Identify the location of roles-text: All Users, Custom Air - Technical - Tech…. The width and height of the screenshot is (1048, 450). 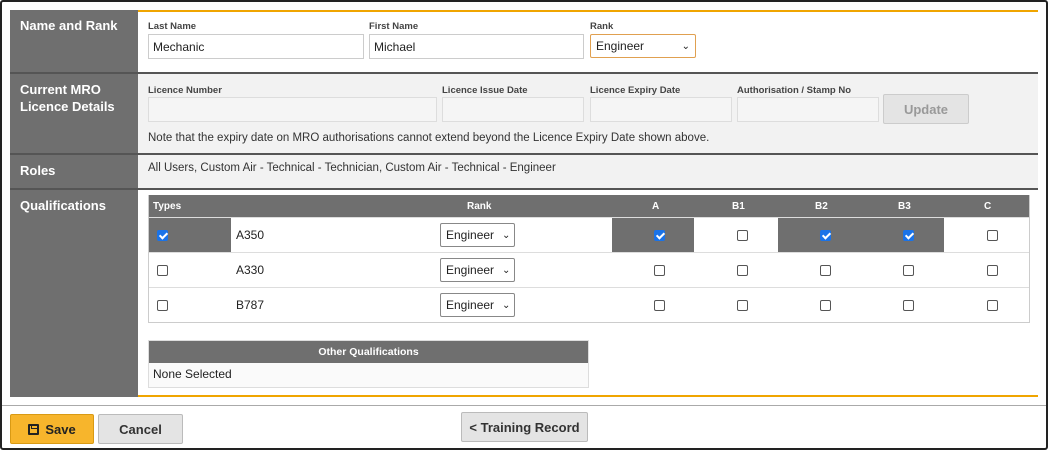
(352, 168).